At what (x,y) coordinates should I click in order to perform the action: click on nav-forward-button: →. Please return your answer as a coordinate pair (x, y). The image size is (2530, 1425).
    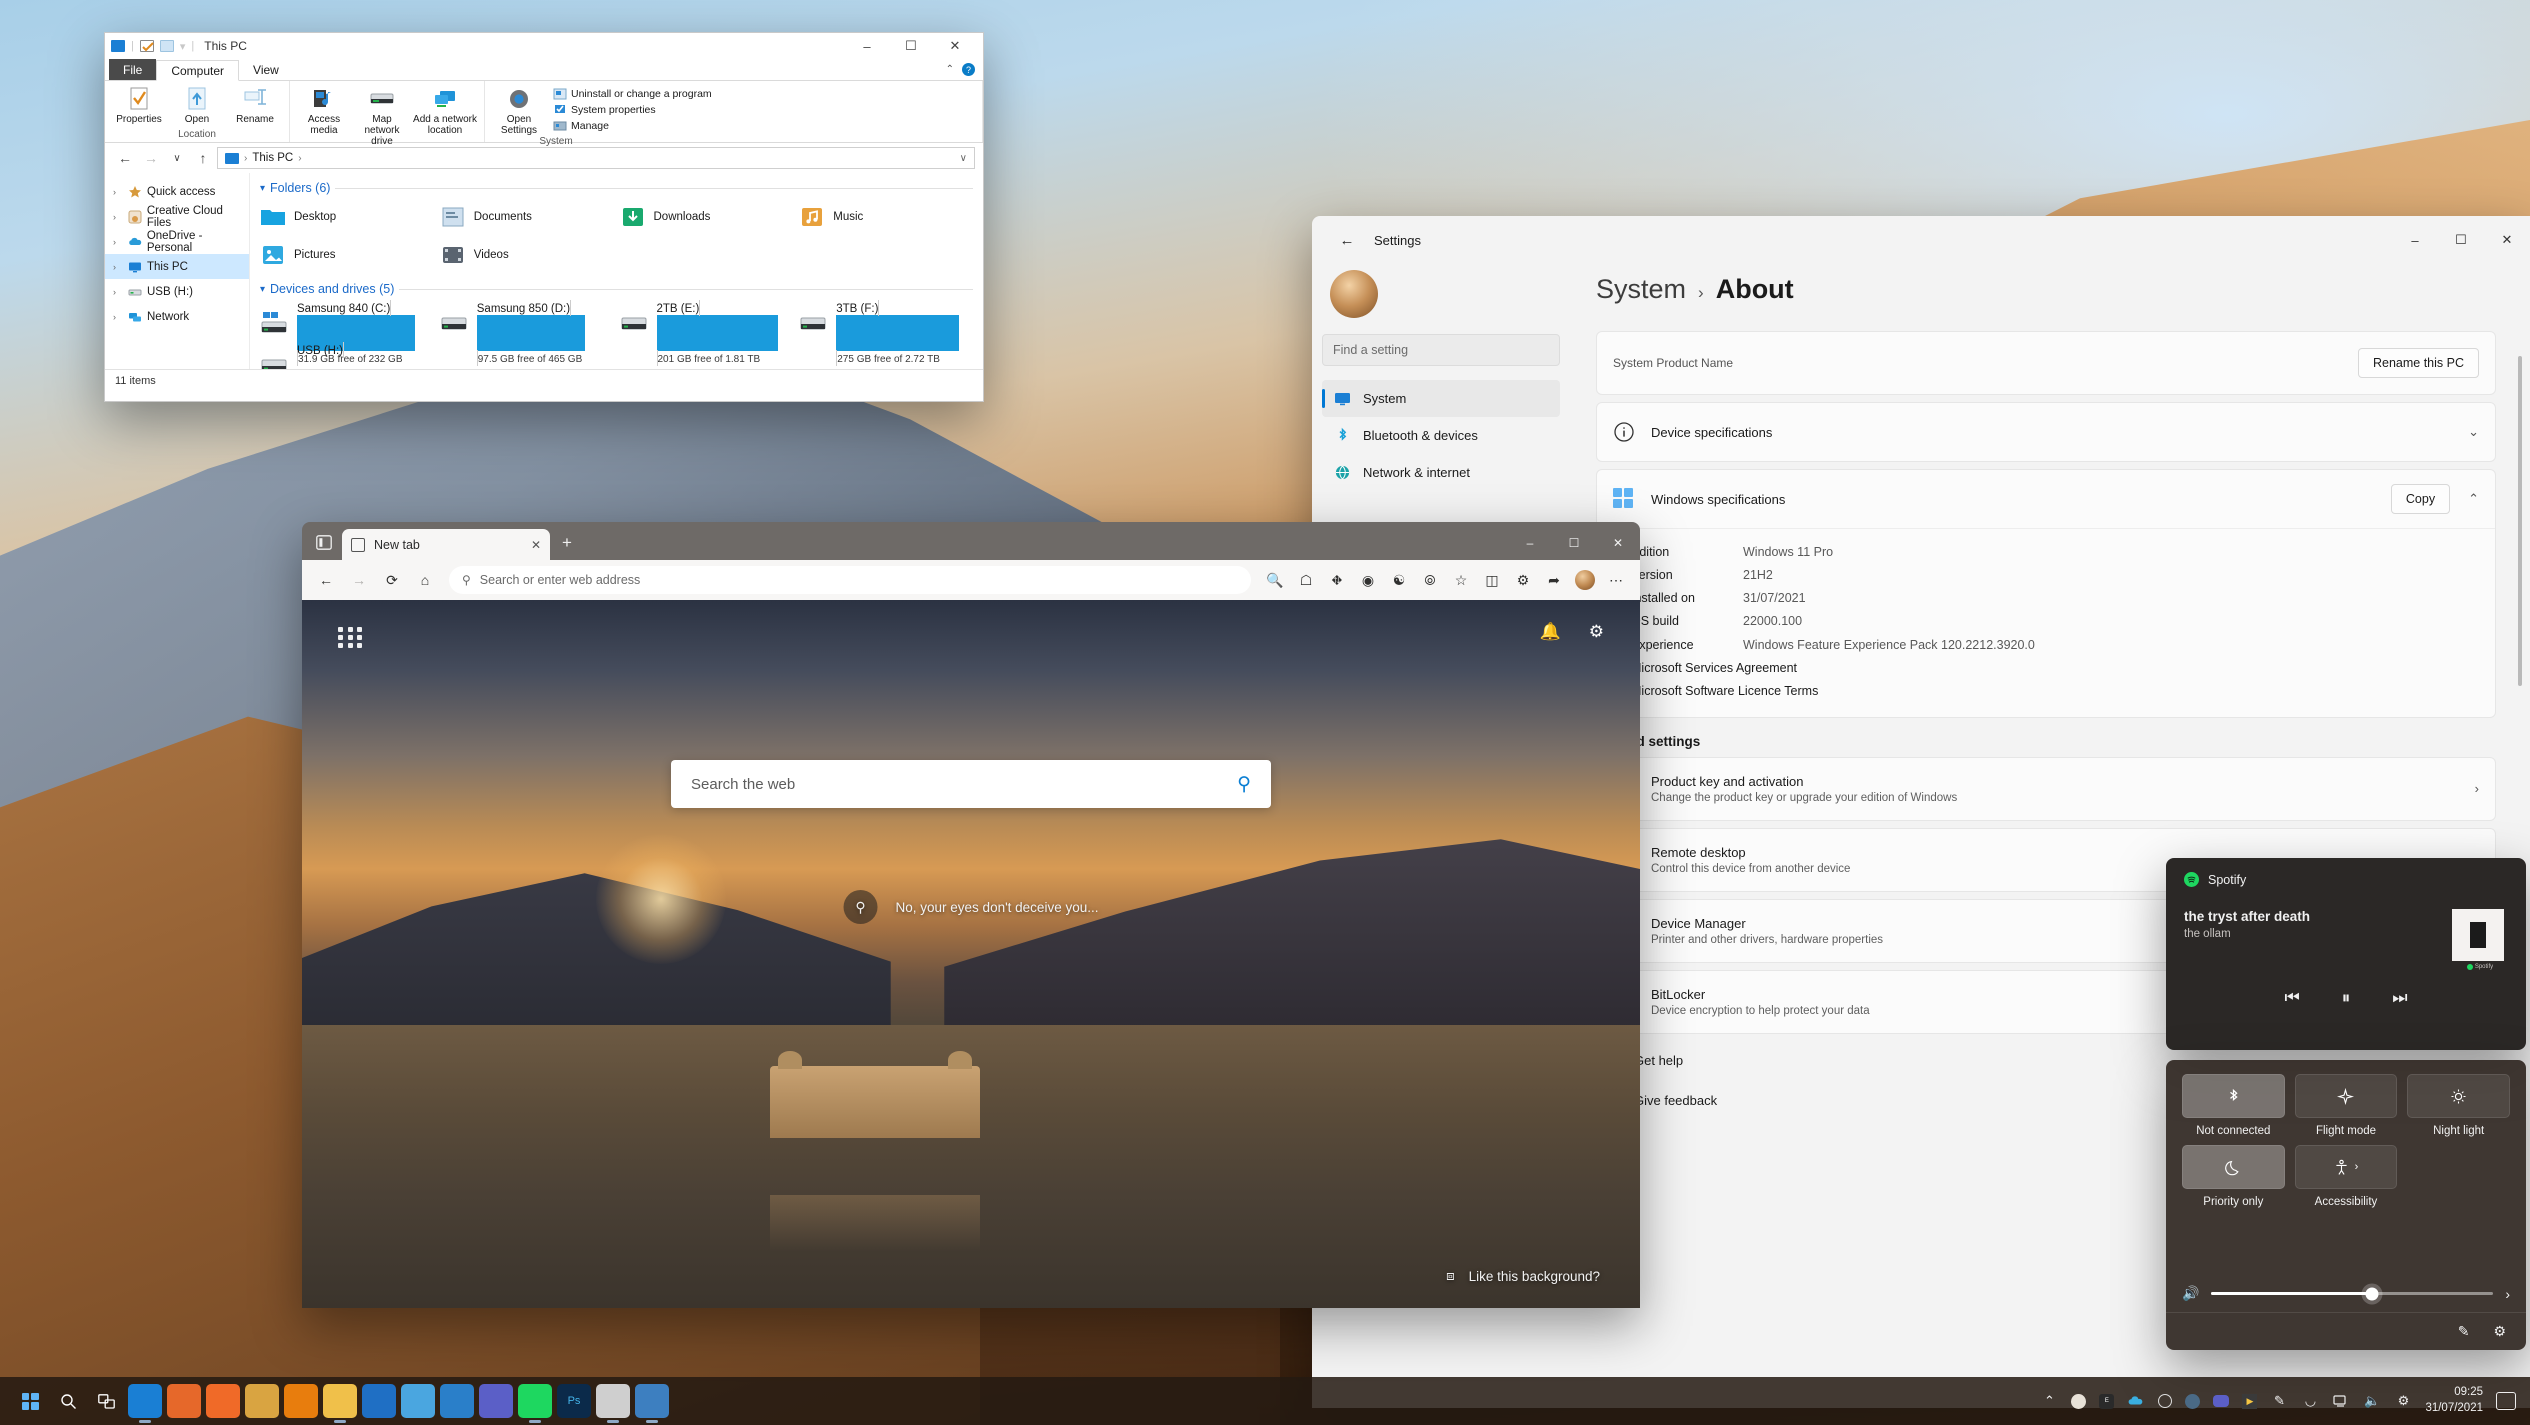
    Looking at the image, I should click on (151, 158).